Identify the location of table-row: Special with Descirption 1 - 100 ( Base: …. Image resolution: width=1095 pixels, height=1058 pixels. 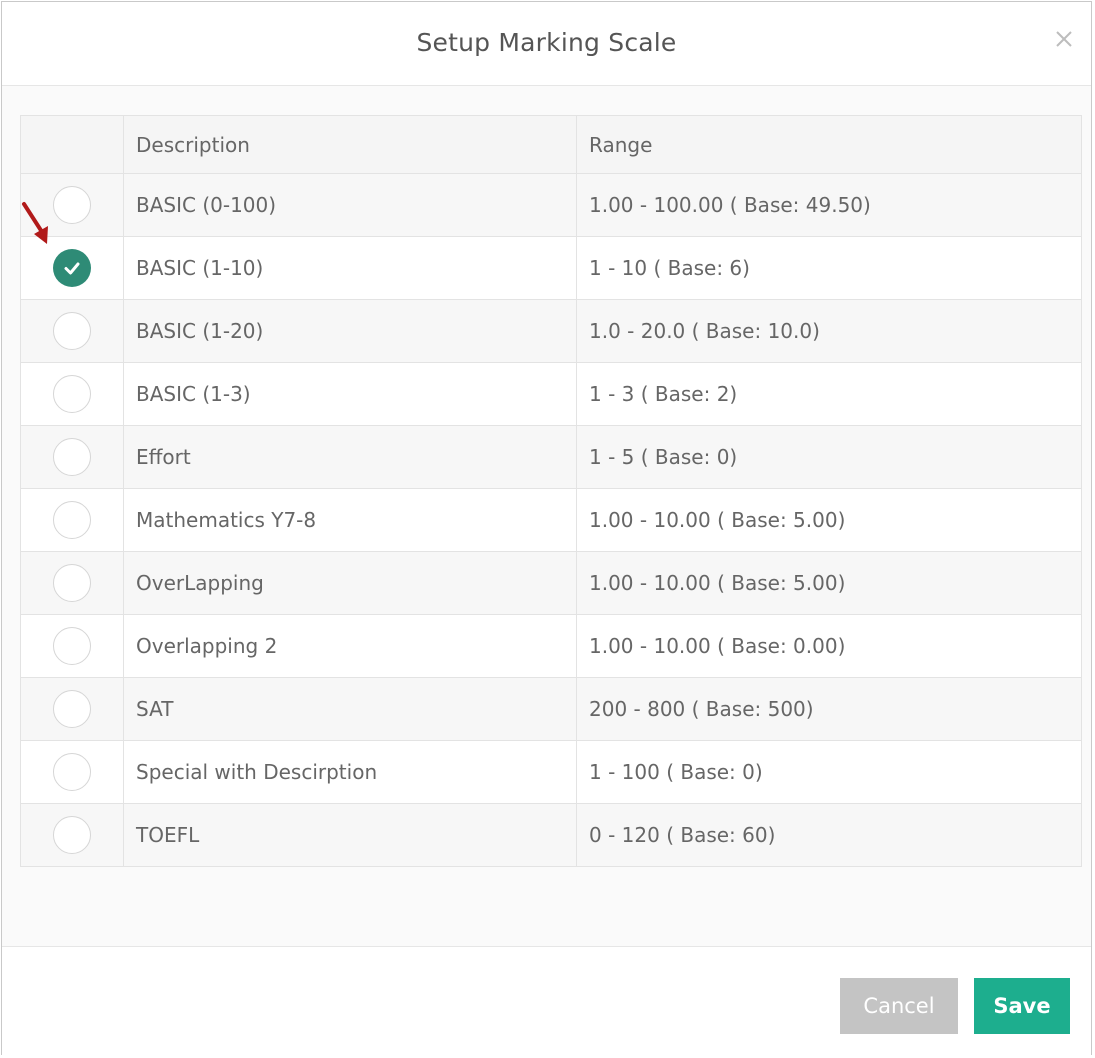
(551, 772).